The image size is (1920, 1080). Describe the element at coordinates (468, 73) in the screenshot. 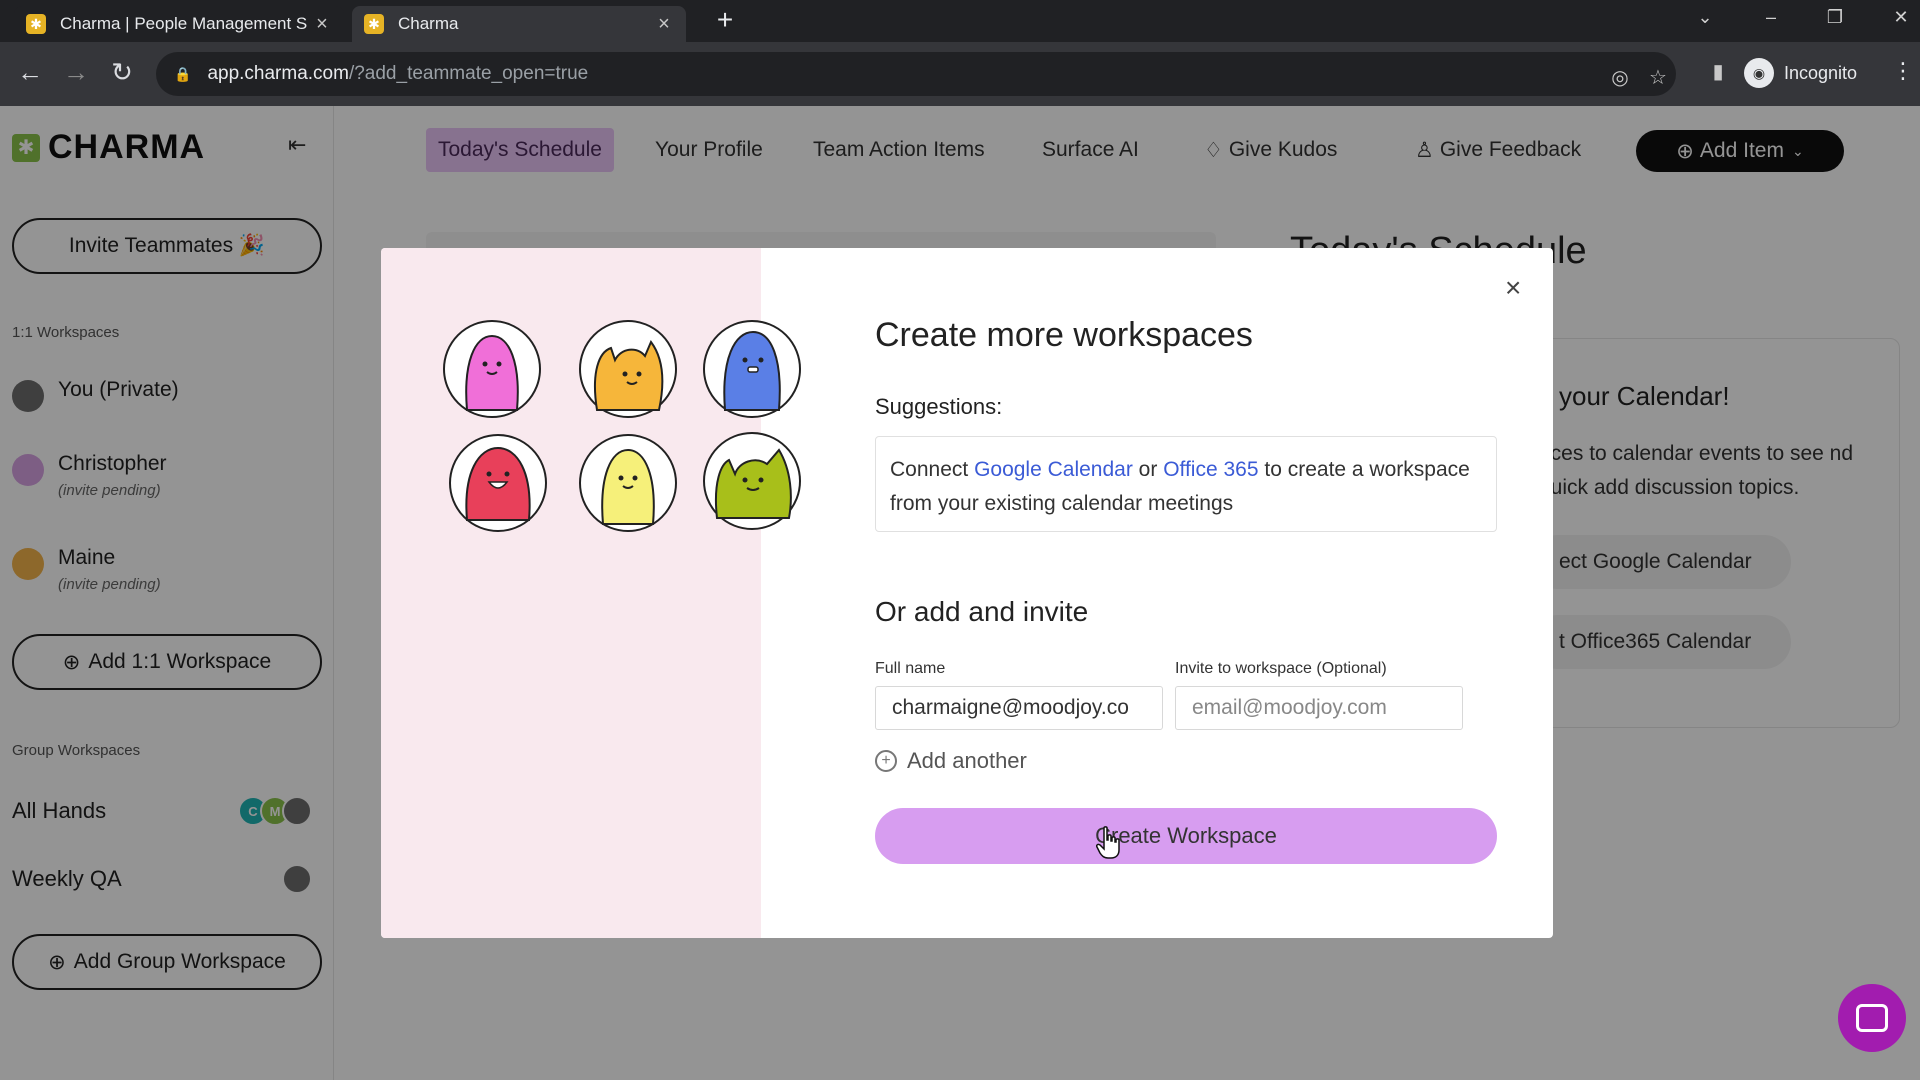

I see `url-path: /?add_teammate_open=true` at that location.